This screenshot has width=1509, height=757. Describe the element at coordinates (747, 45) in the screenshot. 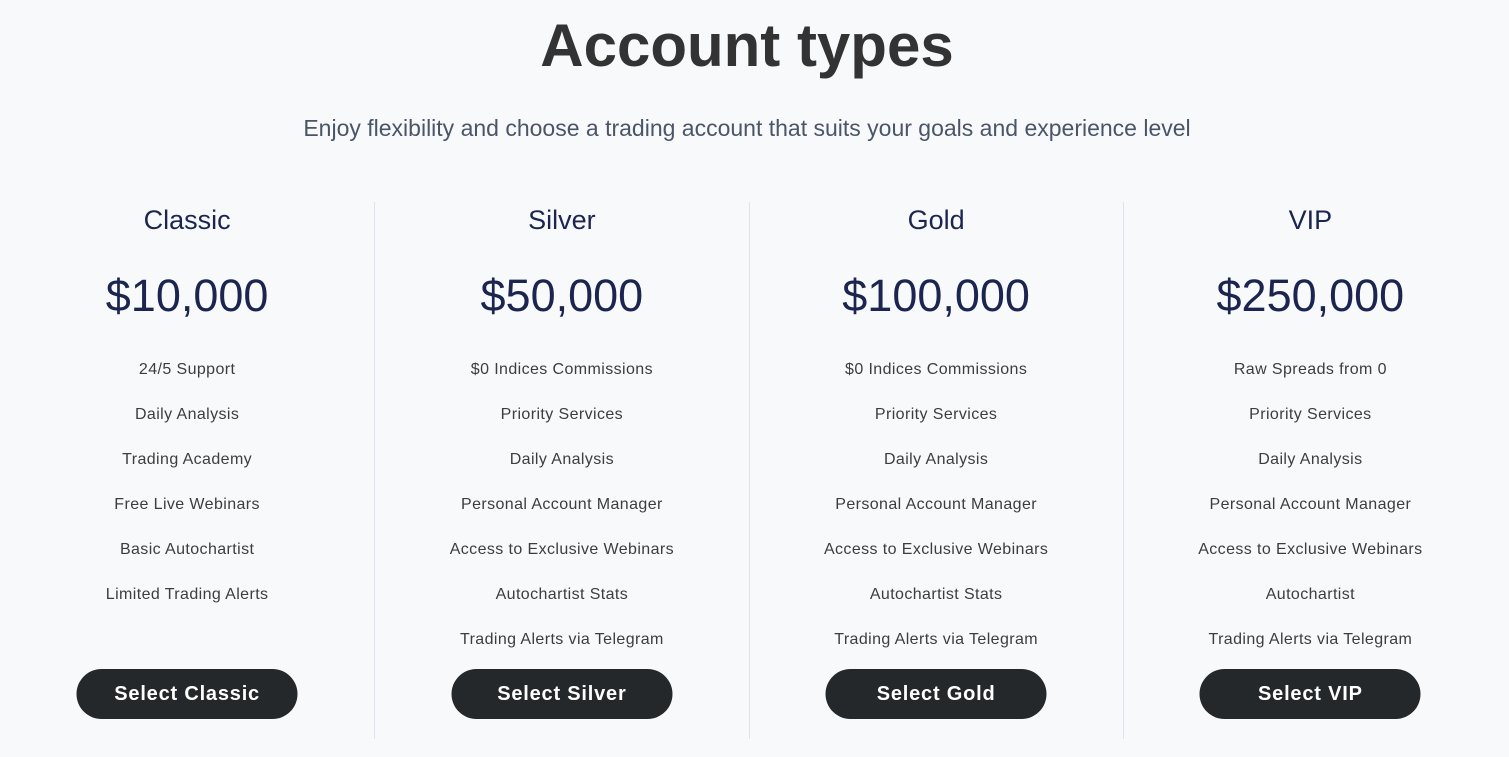

I see `page-title: Account types` at that location.